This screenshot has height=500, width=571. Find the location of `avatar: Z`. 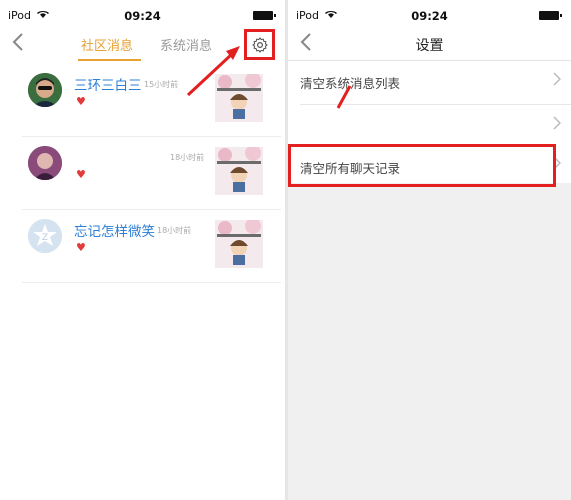

avatar: Z is located at coordinates (45, 236).